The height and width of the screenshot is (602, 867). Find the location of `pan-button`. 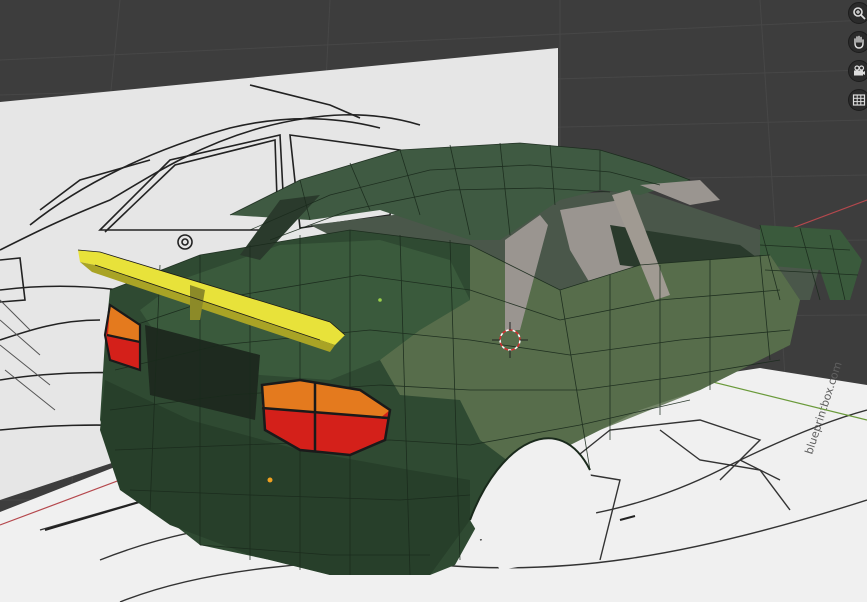

pan-button is located at coordinates (857, 42).